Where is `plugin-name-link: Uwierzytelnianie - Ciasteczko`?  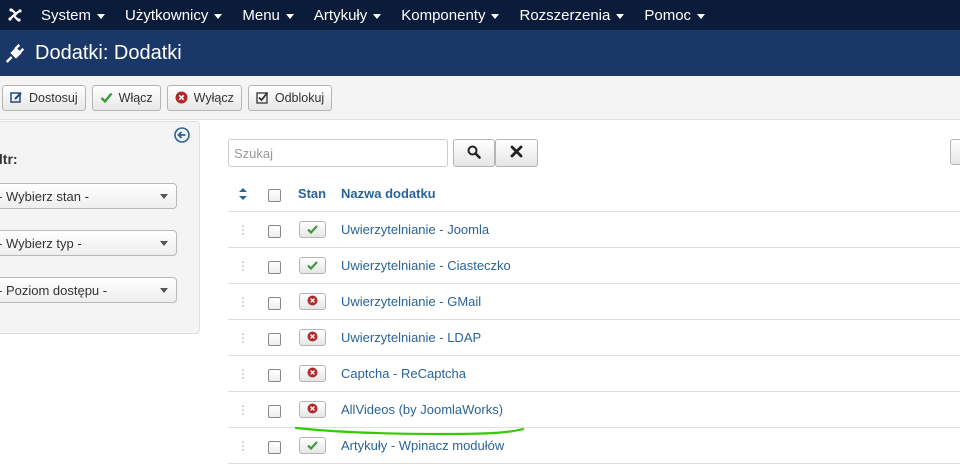
plugin-name-link: Uwierzytelnianie - Ciasteczko is located at coordinates (426, 265).